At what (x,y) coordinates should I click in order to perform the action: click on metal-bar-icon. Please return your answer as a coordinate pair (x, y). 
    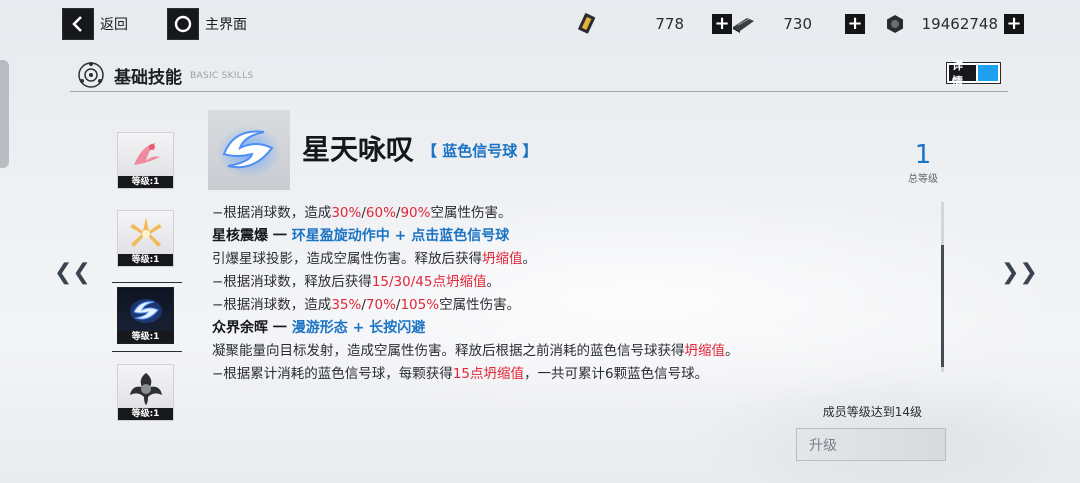
    Looking at the image, I should click on (743, 25).